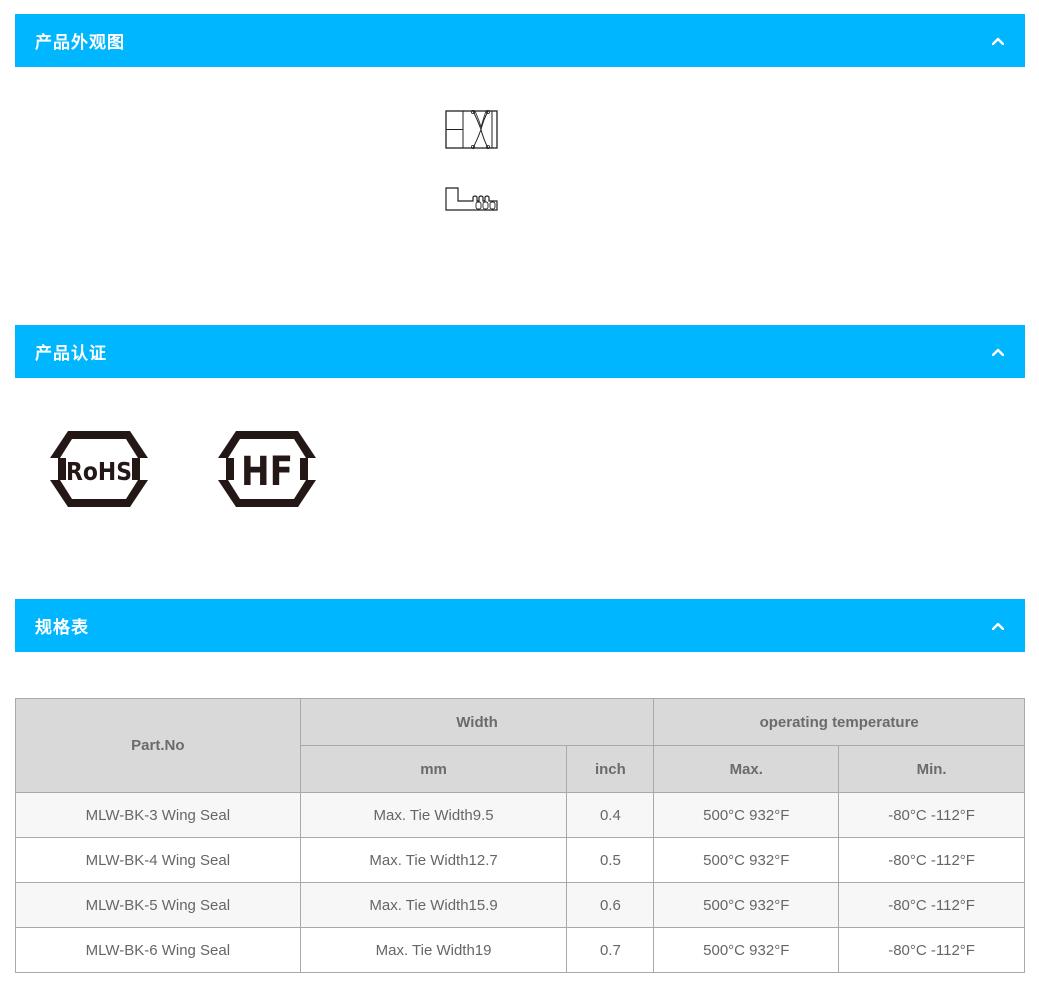 This screenshot has height=1002, width=1039. What do you see at coordinates (71, 354) in the screenshot?
I see `section-title-certification: 产品认证` at bounding box center [71, 354].